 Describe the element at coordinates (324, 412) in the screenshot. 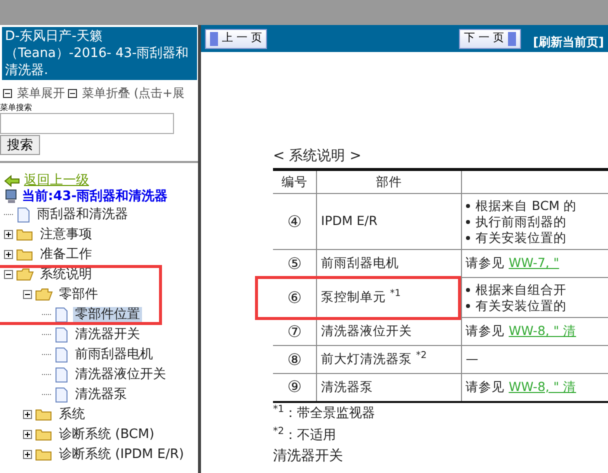

I see `footnote: $^{*1}$：带全景监视器` at that location.